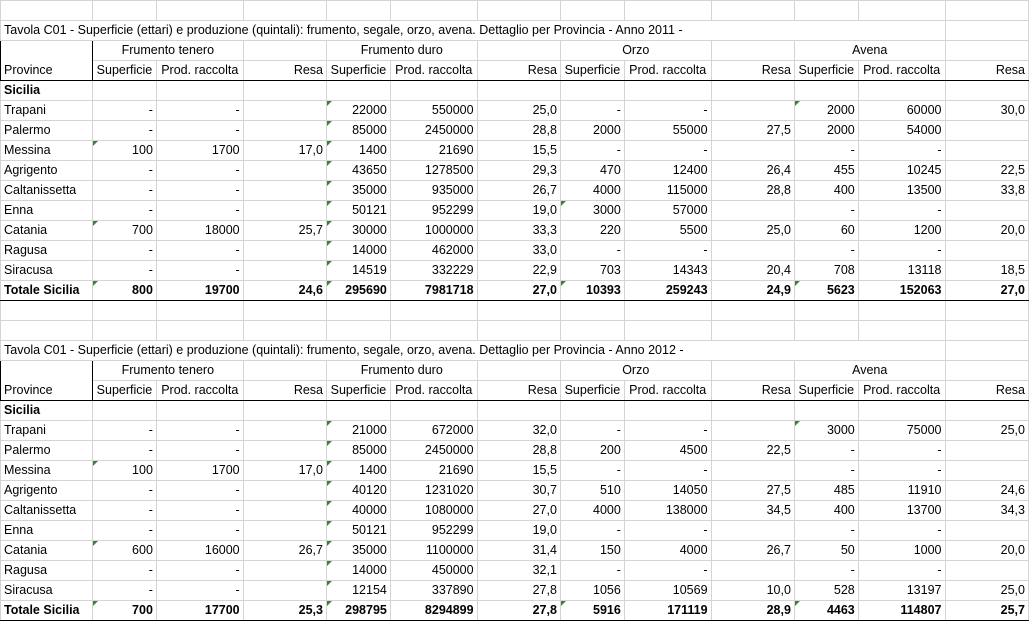  Describe the element at coordinates (901, 130) in the screenshot. I see `value-cell: 54000` at that location.